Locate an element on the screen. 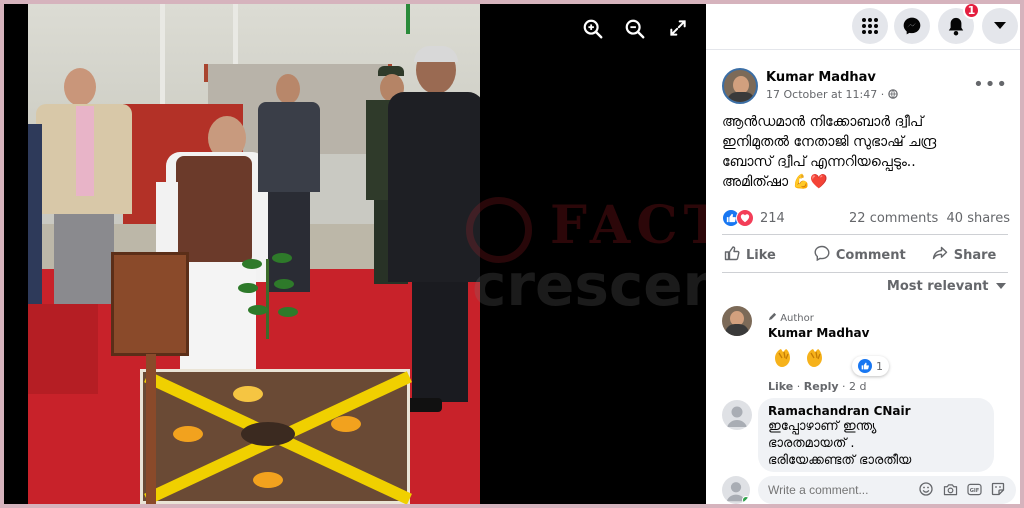 Image resolution: width=1024 pixels, height=508 pixels. messenger-icon is located at coordinates (912, 26).